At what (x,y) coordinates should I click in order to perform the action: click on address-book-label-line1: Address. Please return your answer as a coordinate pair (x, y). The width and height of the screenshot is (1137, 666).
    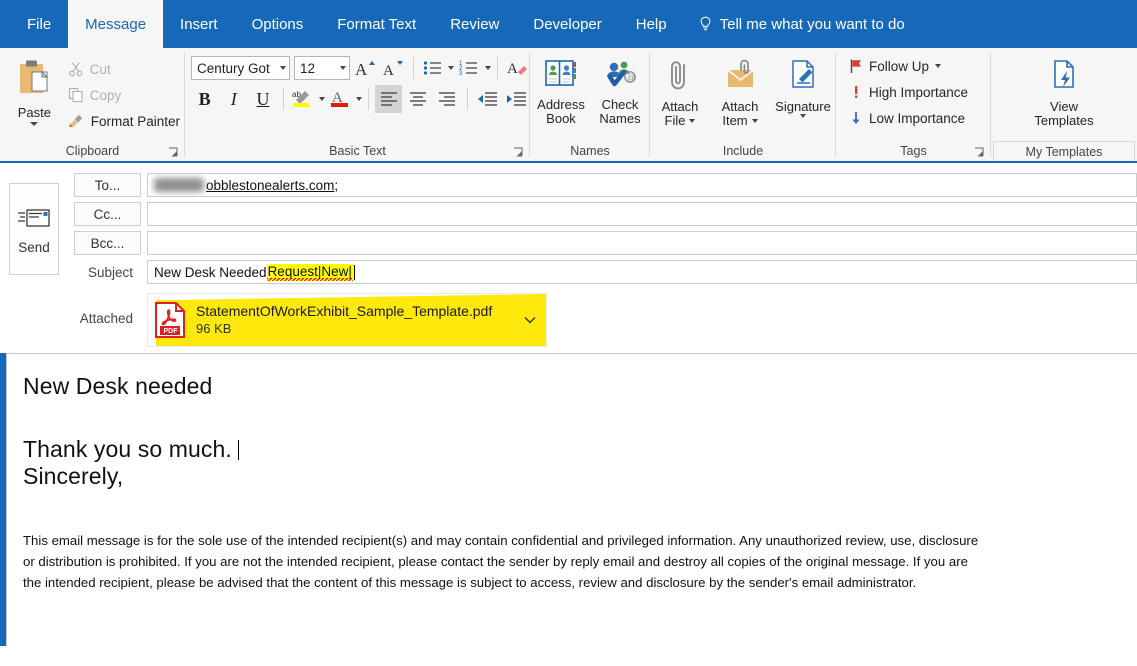
    Looking at the image, I should click on (561, 104).